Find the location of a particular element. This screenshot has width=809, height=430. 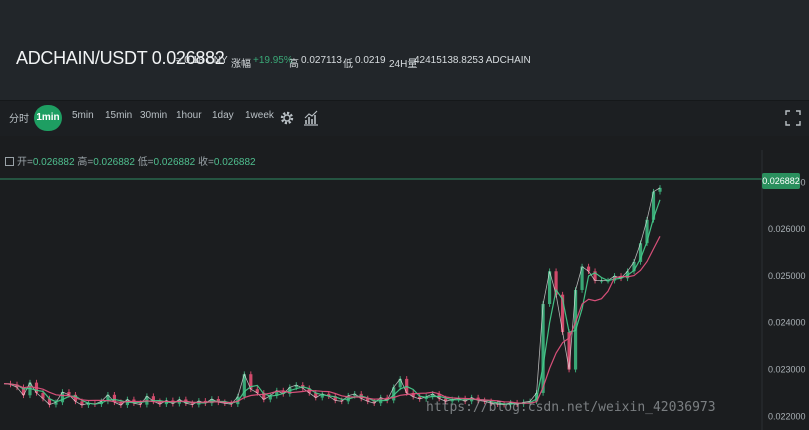

interval-1min: 1min is located at coordinates (48, 118).